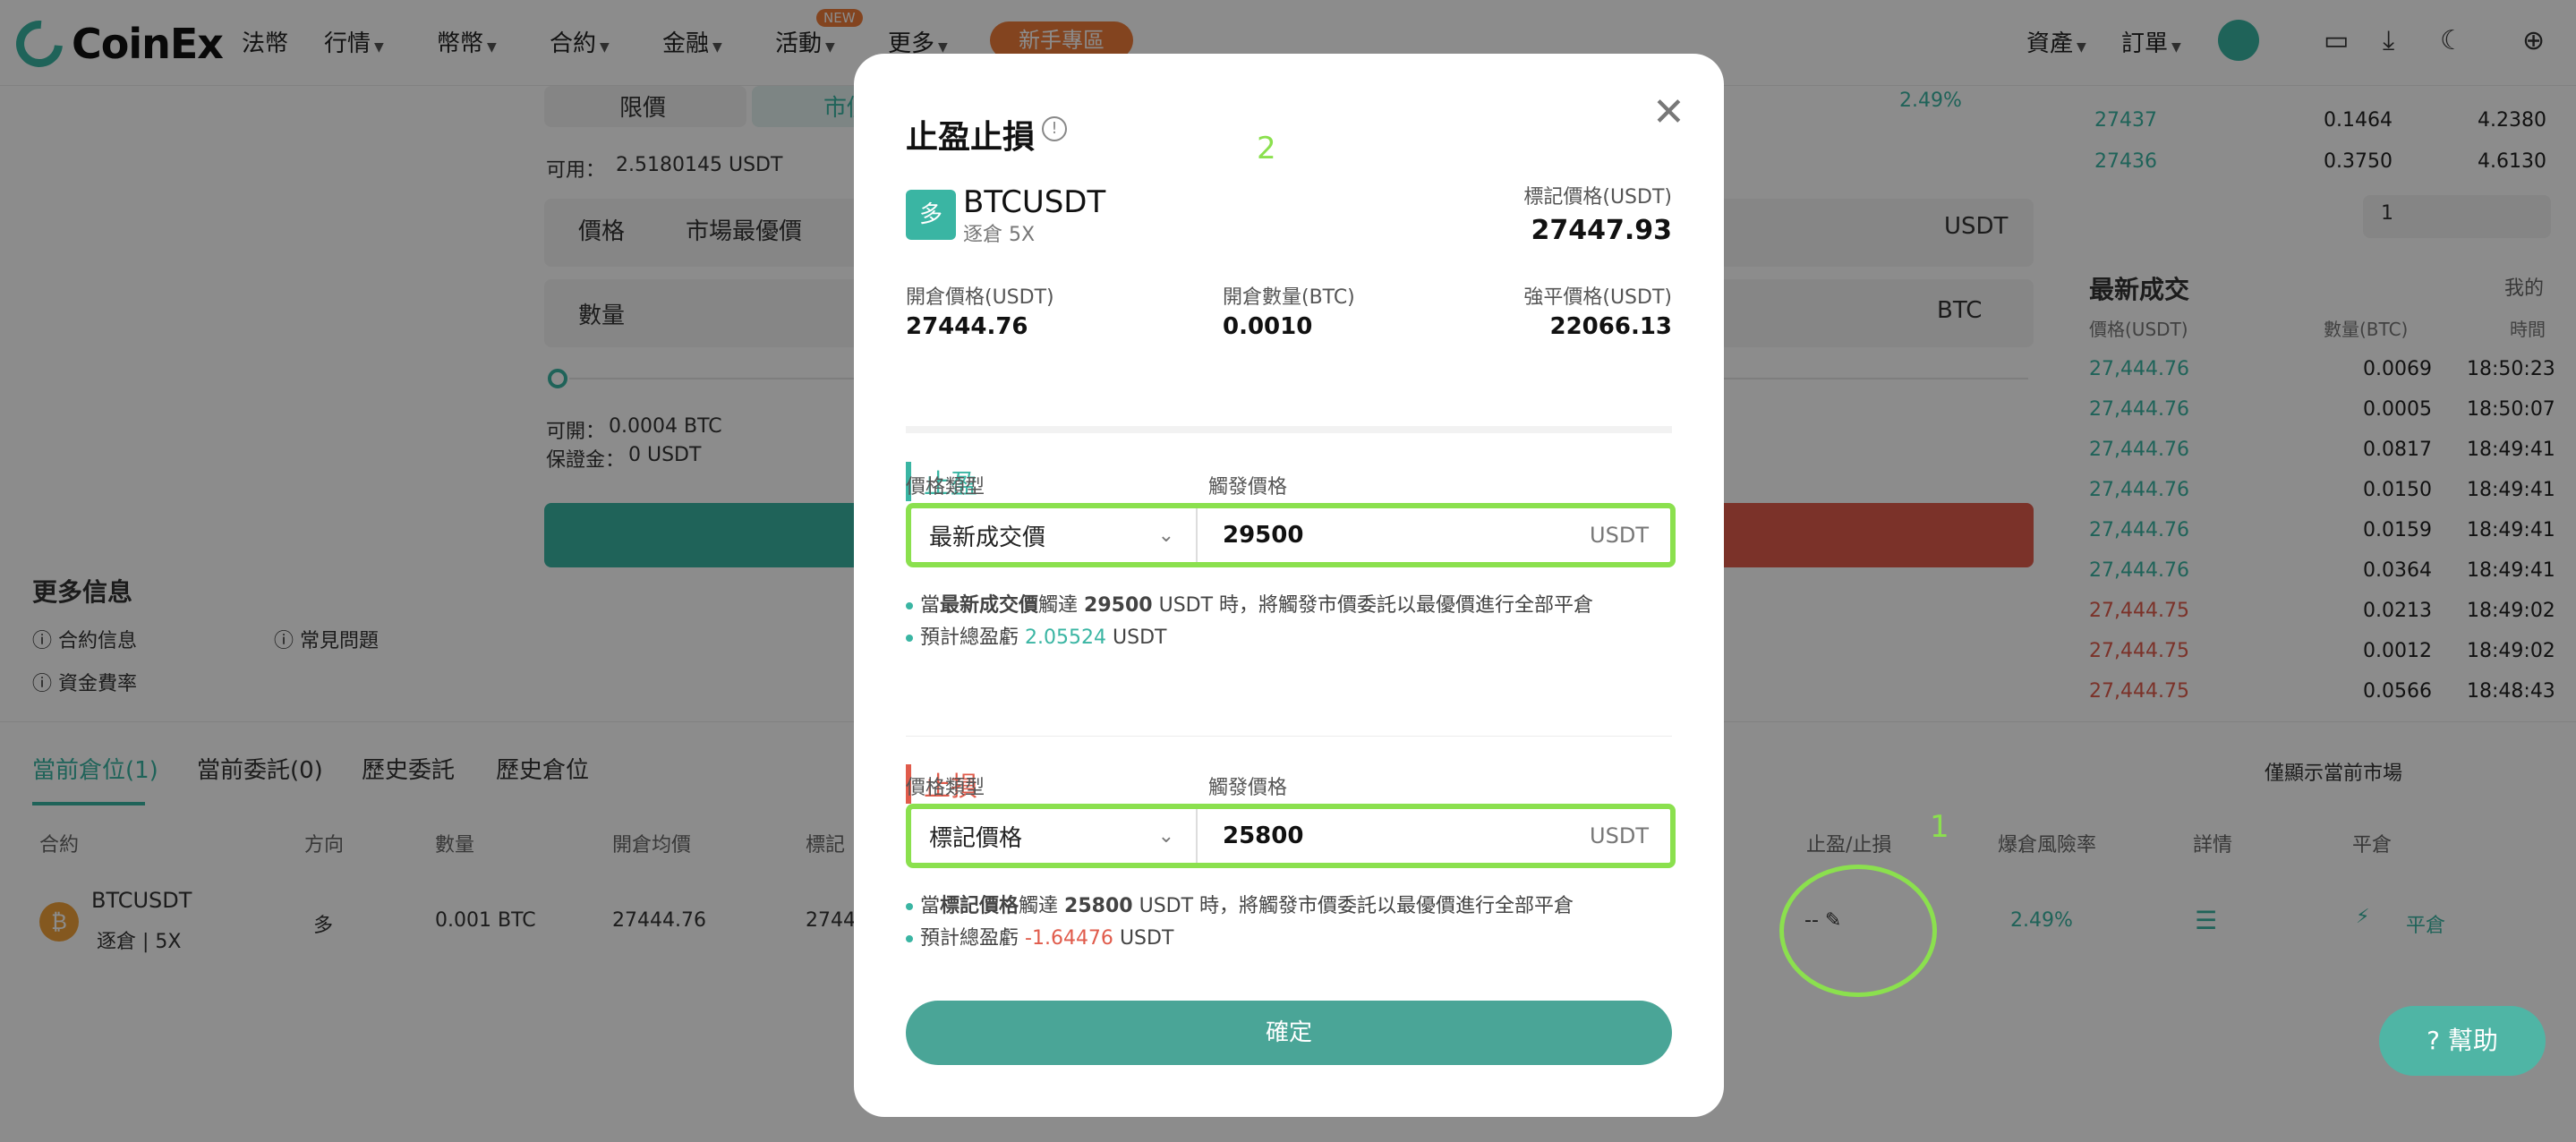  What do you see at coordinates (1098, 906) in the screenshot?
I see `sl-note-value: 25800` at bounding box center [1098, 906].